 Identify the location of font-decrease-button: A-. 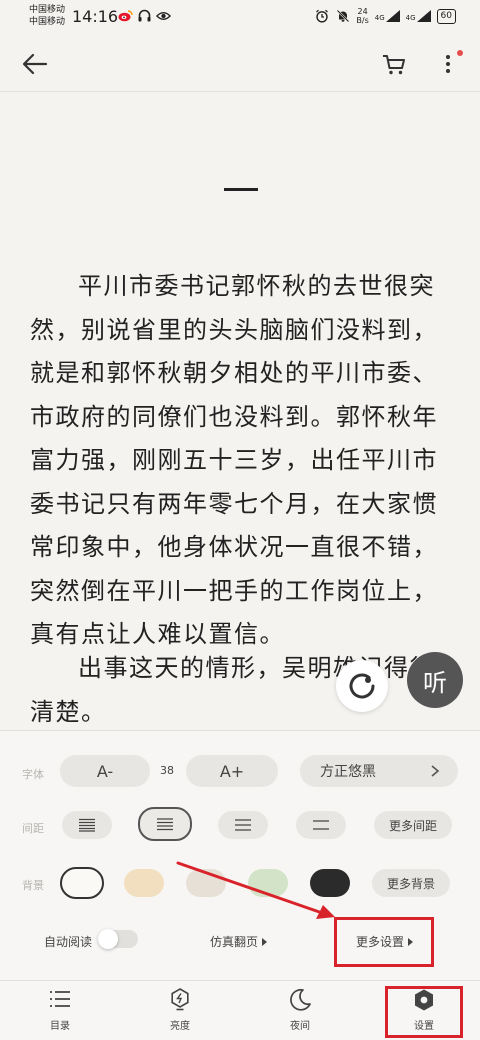
(105, 771).